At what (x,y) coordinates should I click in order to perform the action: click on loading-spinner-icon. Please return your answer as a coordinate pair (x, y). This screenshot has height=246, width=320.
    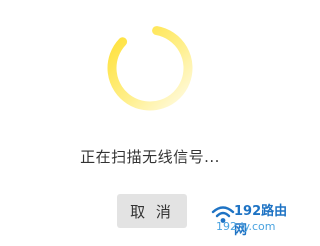
    Looking at the image, I should click on (150, 68).